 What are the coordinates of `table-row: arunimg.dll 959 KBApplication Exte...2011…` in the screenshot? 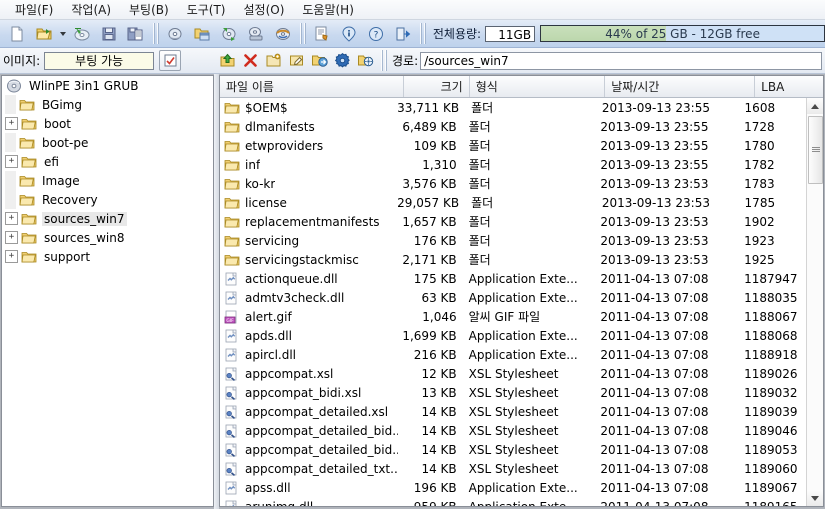 It's located at (513, 501).